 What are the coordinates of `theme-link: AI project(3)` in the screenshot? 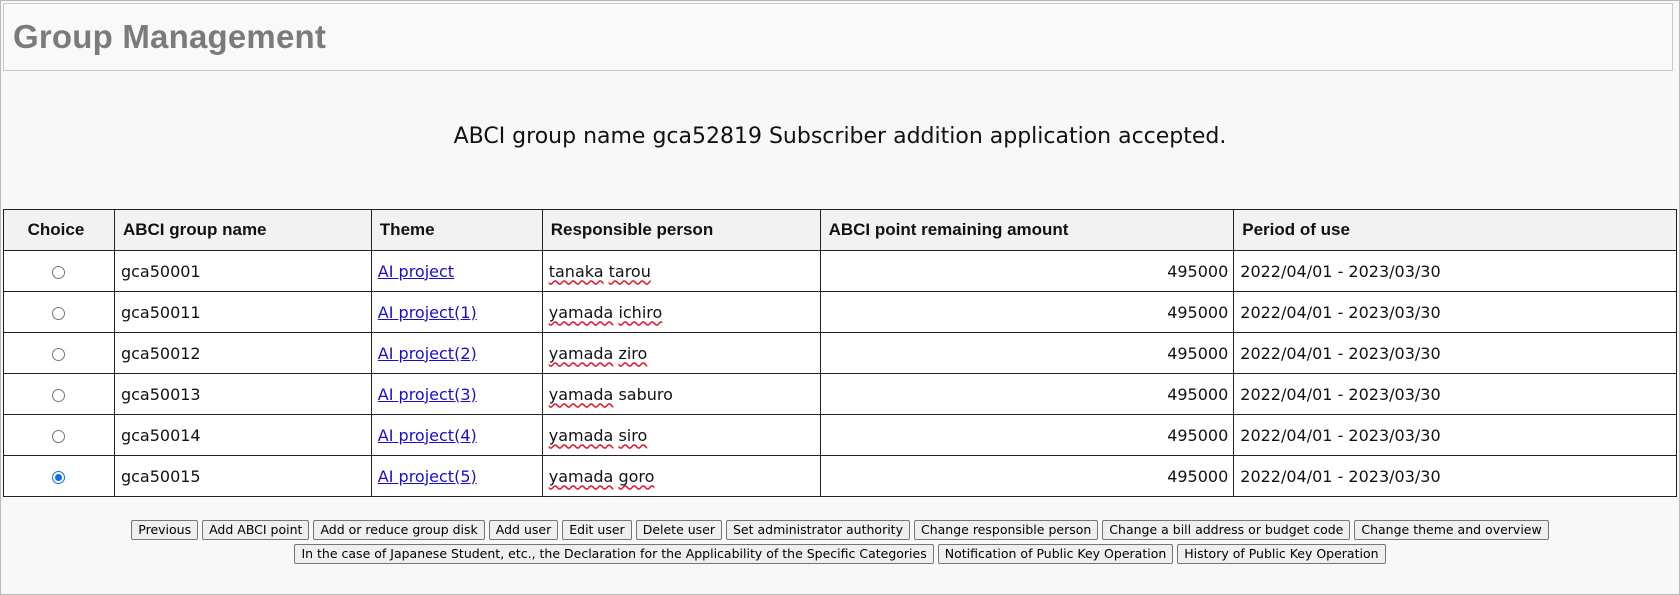 It's located at (427, 394).